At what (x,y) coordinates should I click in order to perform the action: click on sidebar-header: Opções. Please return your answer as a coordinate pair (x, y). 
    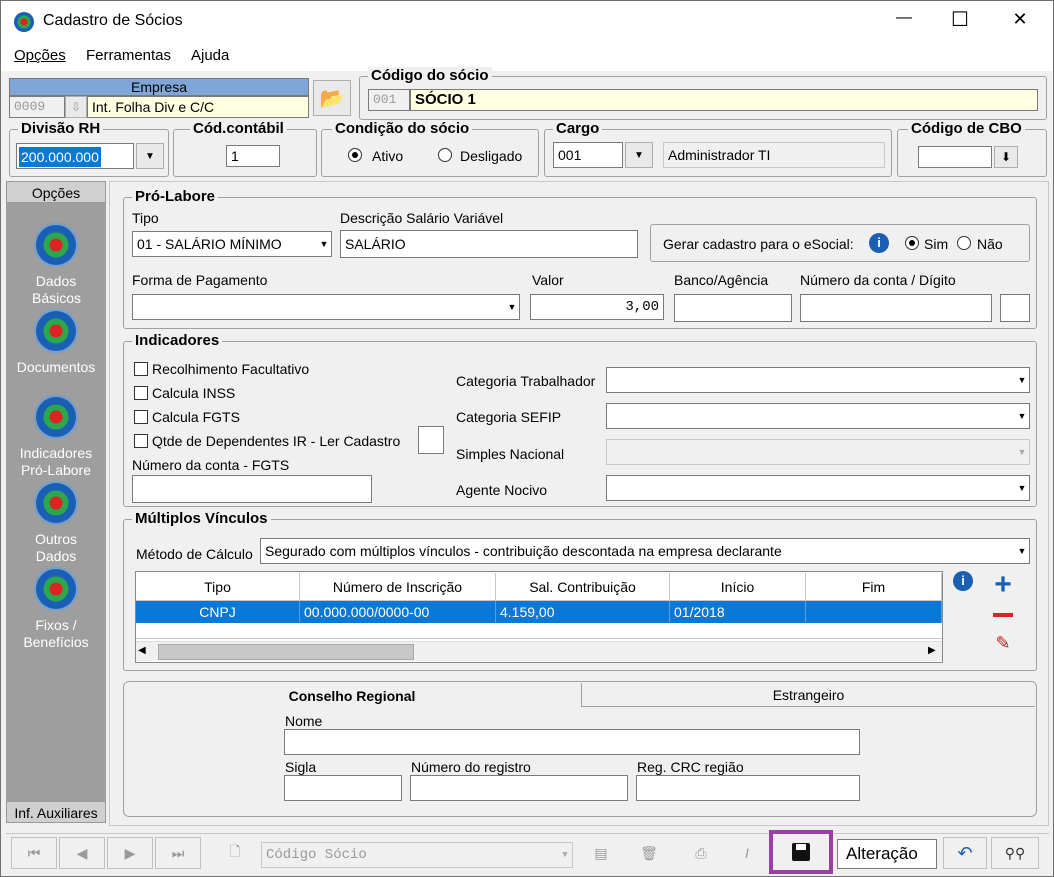
    Looking at the image, I should click on (56, 192).